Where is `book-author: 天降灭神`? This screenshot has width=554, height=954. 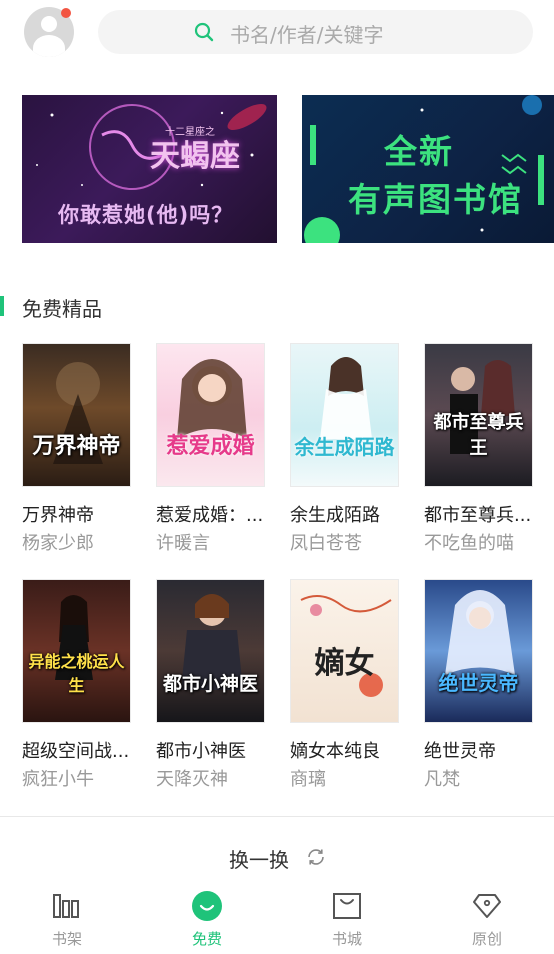
book-author: 天降灭神 is located at coordinates (192, 779).